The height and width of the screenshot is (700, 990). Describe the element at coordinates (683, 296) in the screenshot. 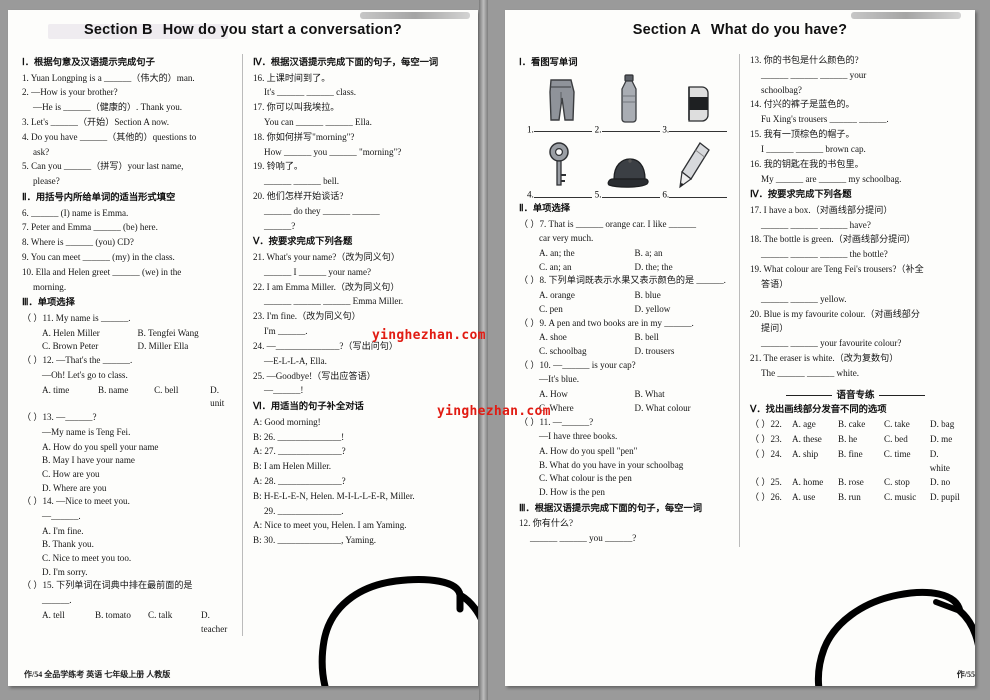

I see `mcq-option: B. blue` at that location.